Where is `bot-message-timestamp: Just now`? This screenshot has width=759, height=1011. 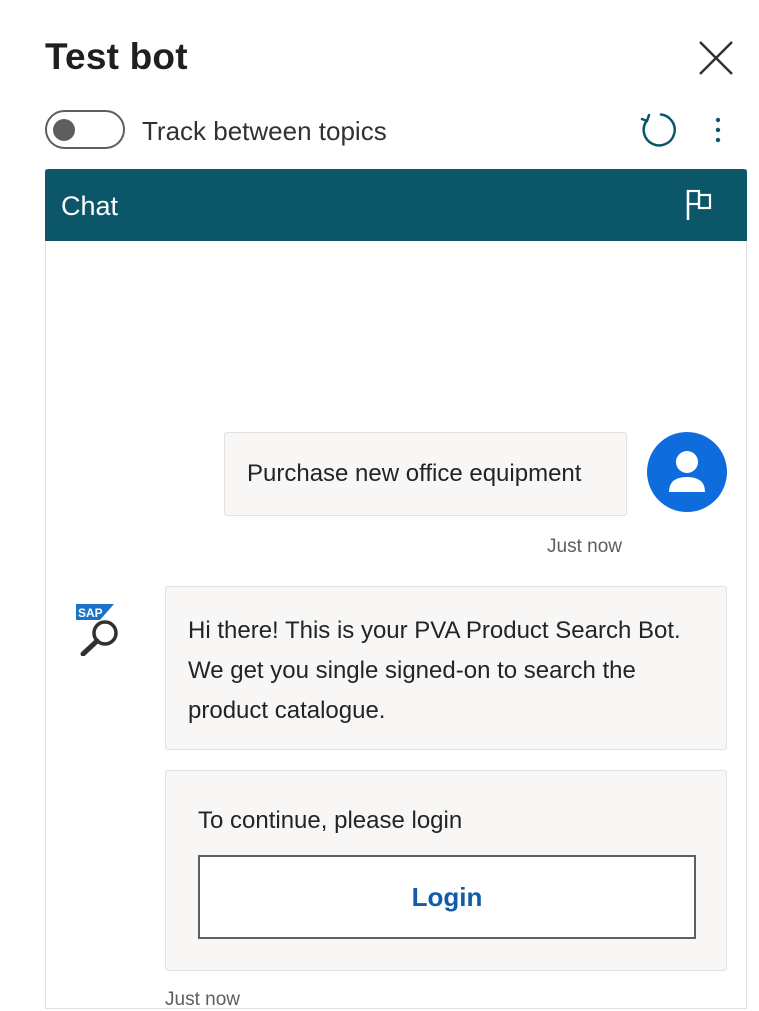 bot-message-timestamp: Just now is located at coordinates (202, 999).